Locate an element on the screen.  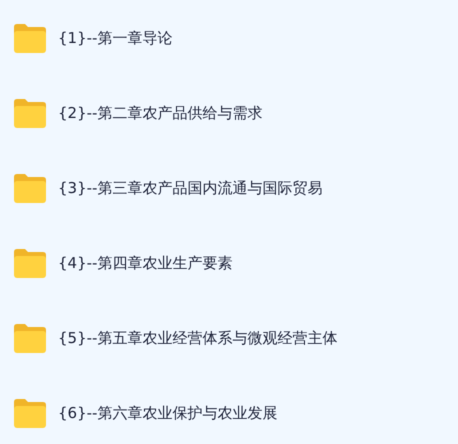
folder-name: {3}--第三章农产品国内流通与国际贸易 is located at coordinates (190, 188).